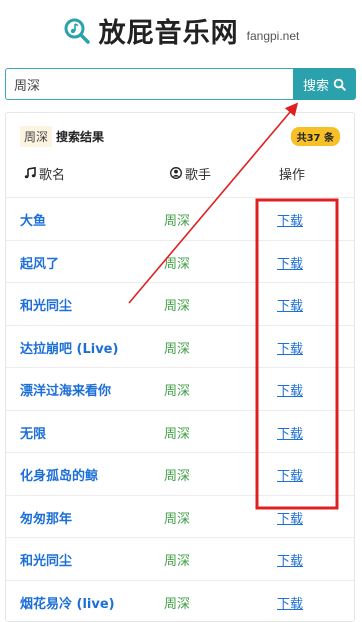  I want to click on site-header: 放屁音乐网 fangpi.net, so click(181, 30).